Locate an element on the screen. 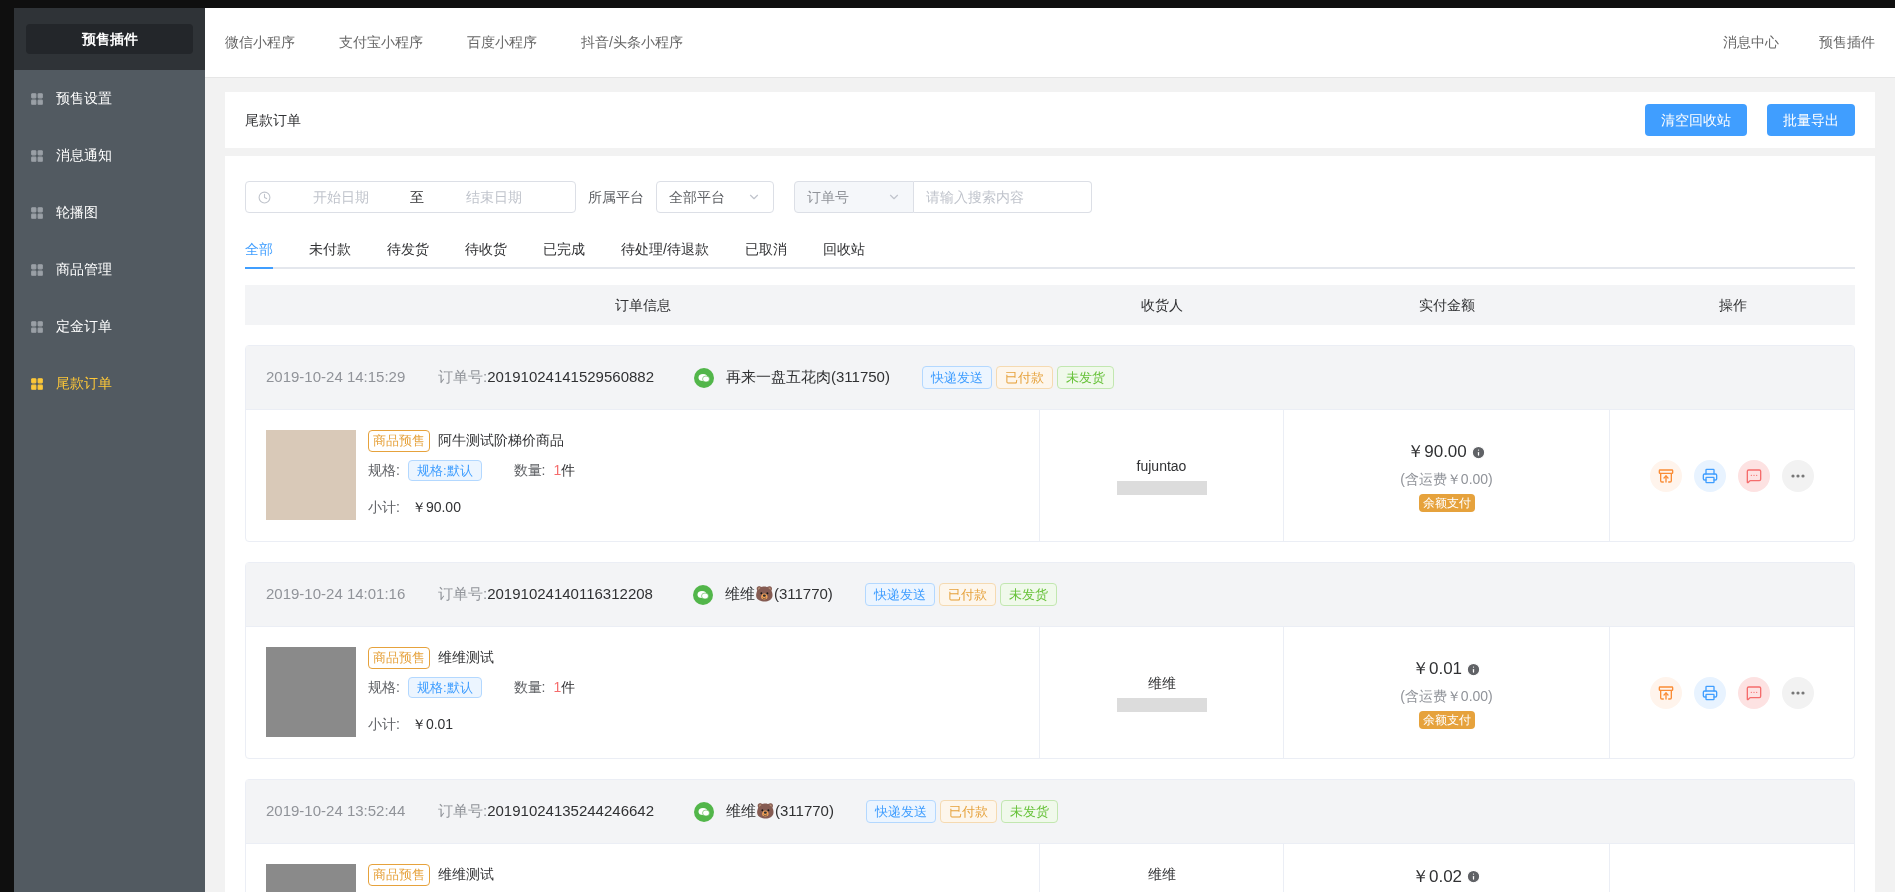 This screenshot has width=1895, height=892. sidebar-item: 消息通知 is located at coordinates (109, 155).